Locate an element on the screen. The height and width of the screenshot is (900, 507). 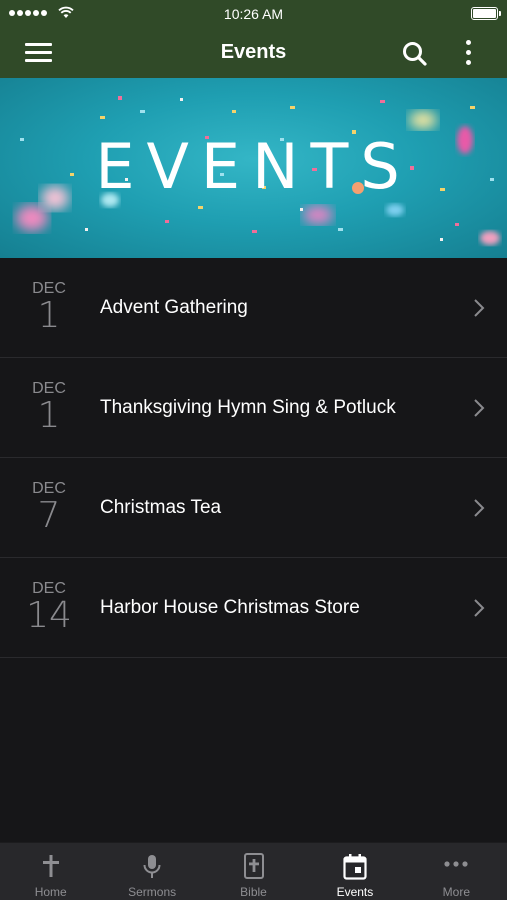
page-title: Events is located at coordinates (253, 52).